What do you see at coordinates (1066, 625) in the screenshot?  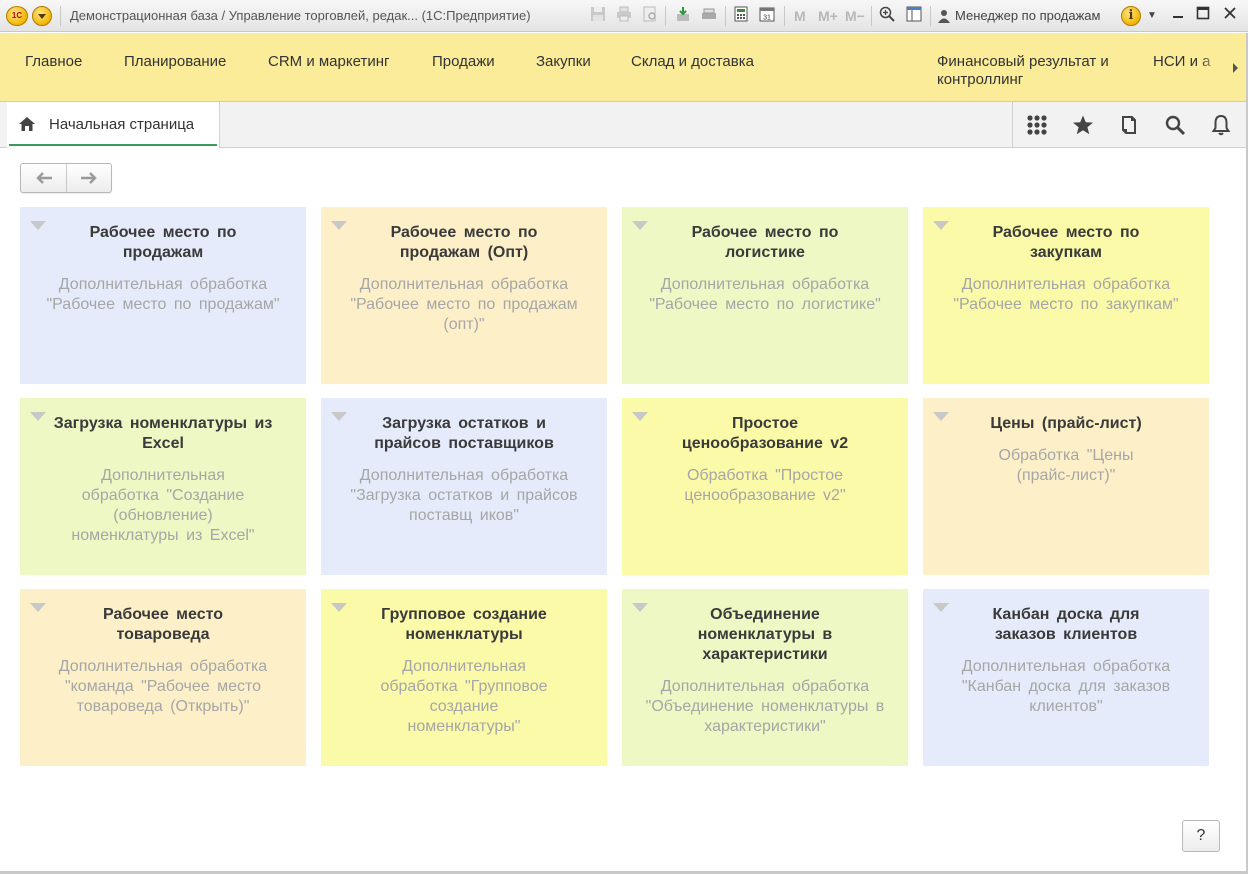 I see `tile-title: Канбан доска для заказов клиентов` at bounding box center [1066, 625].